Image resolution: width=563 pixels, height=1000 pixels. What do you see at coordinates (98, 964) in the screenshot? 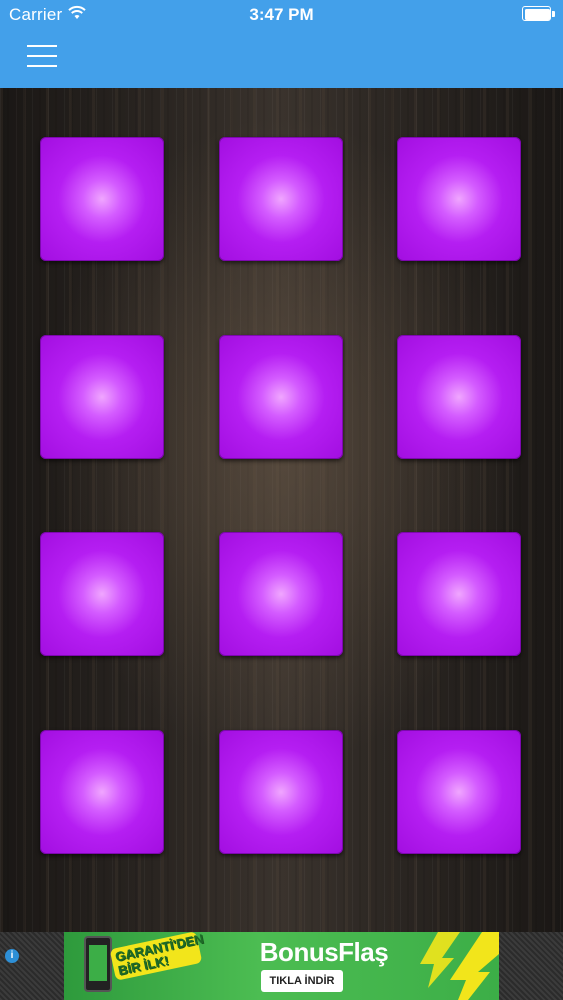
I see `phone-icon` at bounding box center [98, 964].